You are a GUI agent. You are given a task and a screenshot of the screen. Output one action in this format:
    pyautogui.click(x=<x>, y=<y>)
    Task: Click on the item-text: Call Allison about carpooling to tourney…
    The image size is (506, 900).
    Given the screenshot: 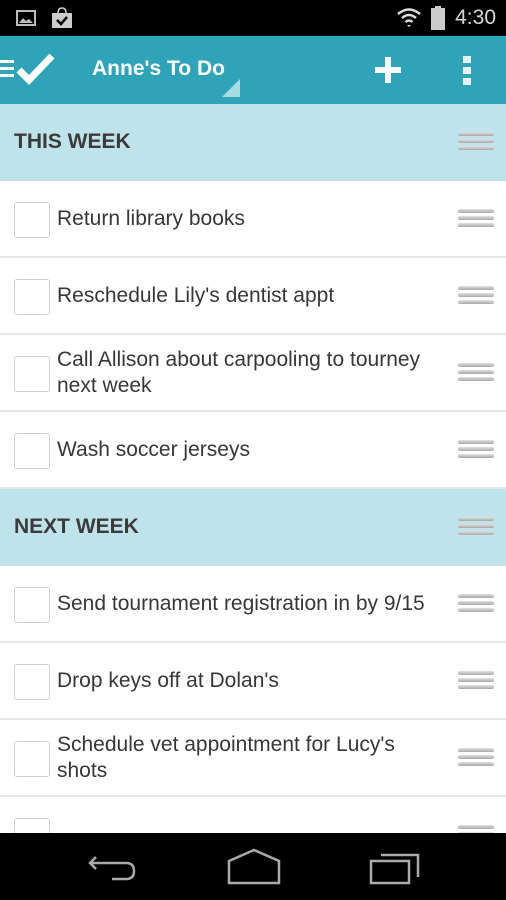 What is the action you would take?
    pyautogui.click(x=247, y=372)
    